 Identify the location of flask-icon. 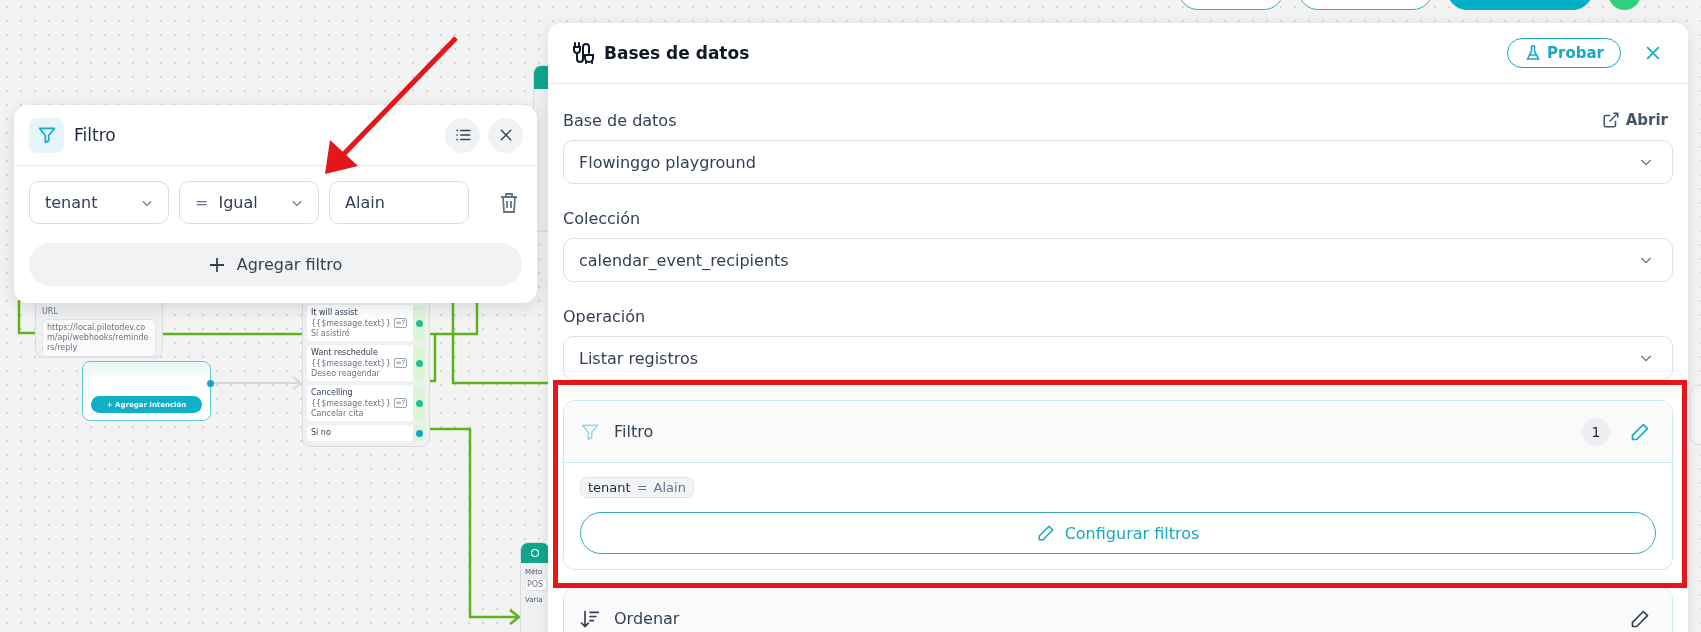
(1533, 53).